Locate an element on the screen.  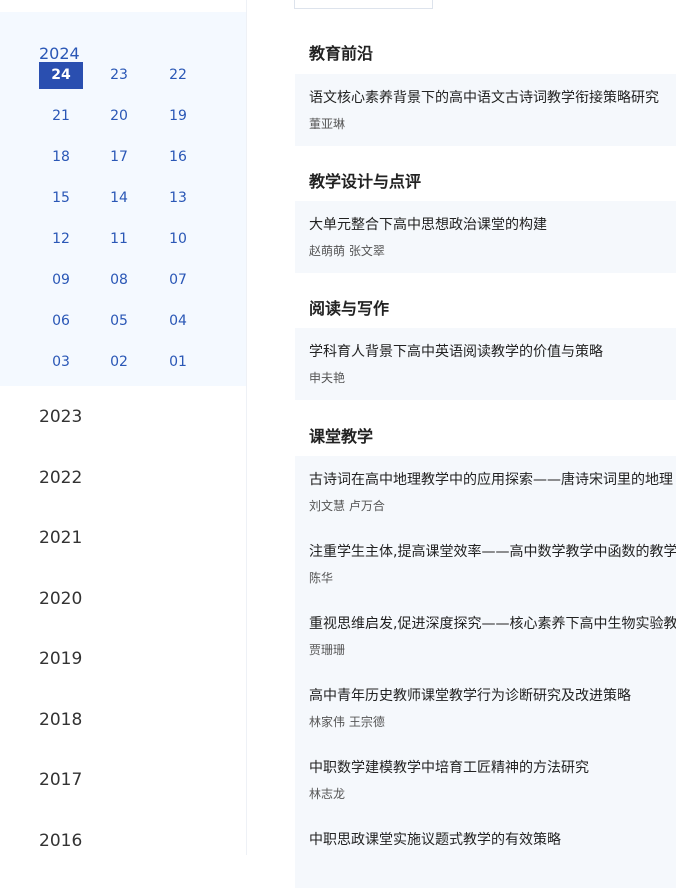
issue-07: 07 is located at coordinates (178, 280).